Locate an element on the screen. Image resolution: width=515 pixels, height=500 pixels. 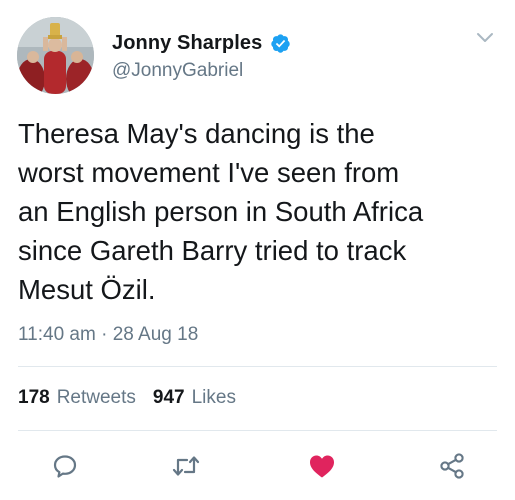
retweets-label: Retweets is located at coordinates (96, 397).